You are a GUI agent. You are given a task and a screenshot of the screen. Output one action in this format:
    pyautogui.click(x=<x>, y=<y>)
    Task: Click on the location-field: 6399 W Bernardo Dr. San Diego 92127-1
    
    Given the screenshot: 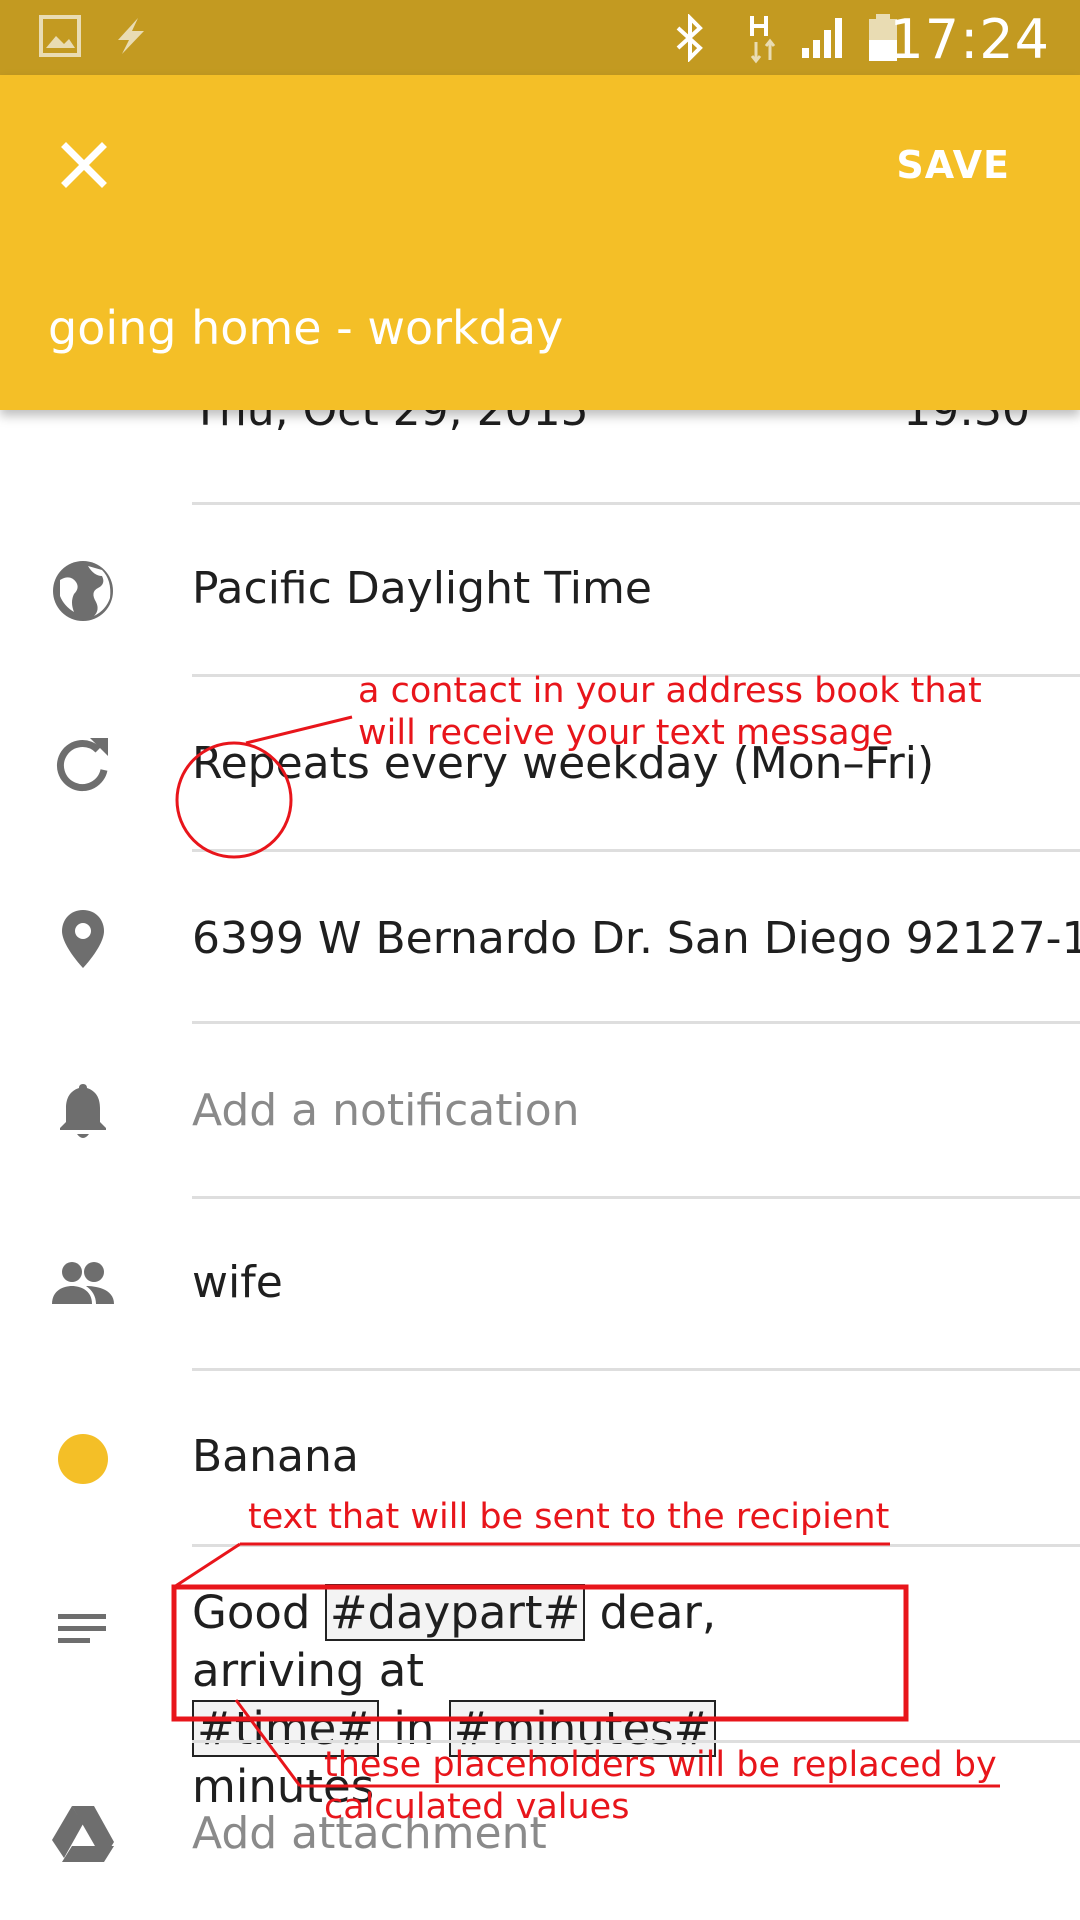 What is the action you would take?
    pyautogui.click(x=636, y=938)
    